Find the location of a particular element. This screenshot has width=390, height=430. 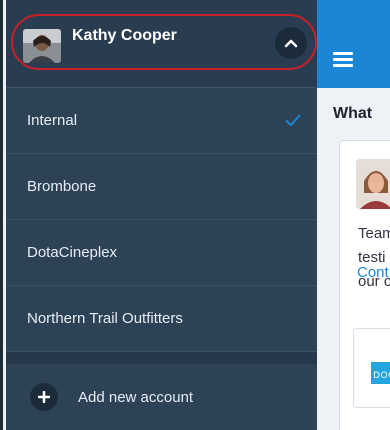

feed-title: What is located at coordinates (353, 113).